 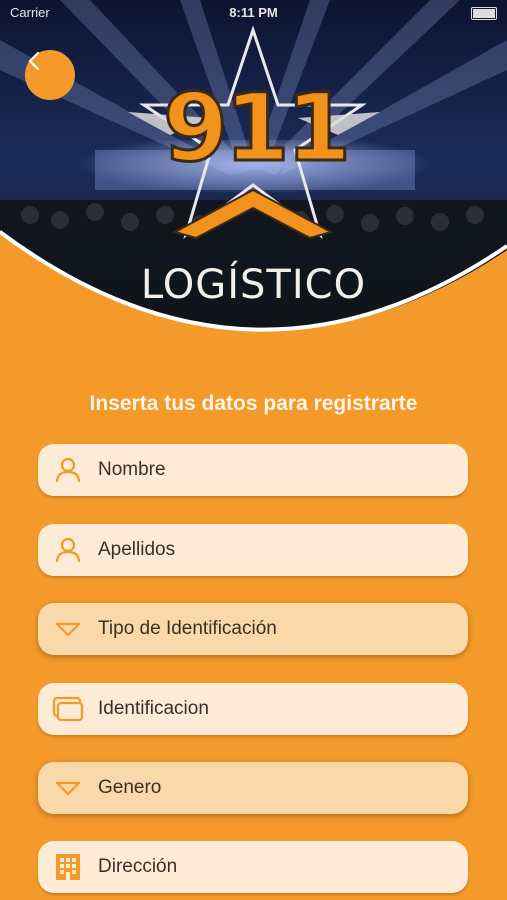 What do you see at coordinates (34, 61) in the screenshot?
I see `chevron-left-icon` at bounding box center [34, 61].